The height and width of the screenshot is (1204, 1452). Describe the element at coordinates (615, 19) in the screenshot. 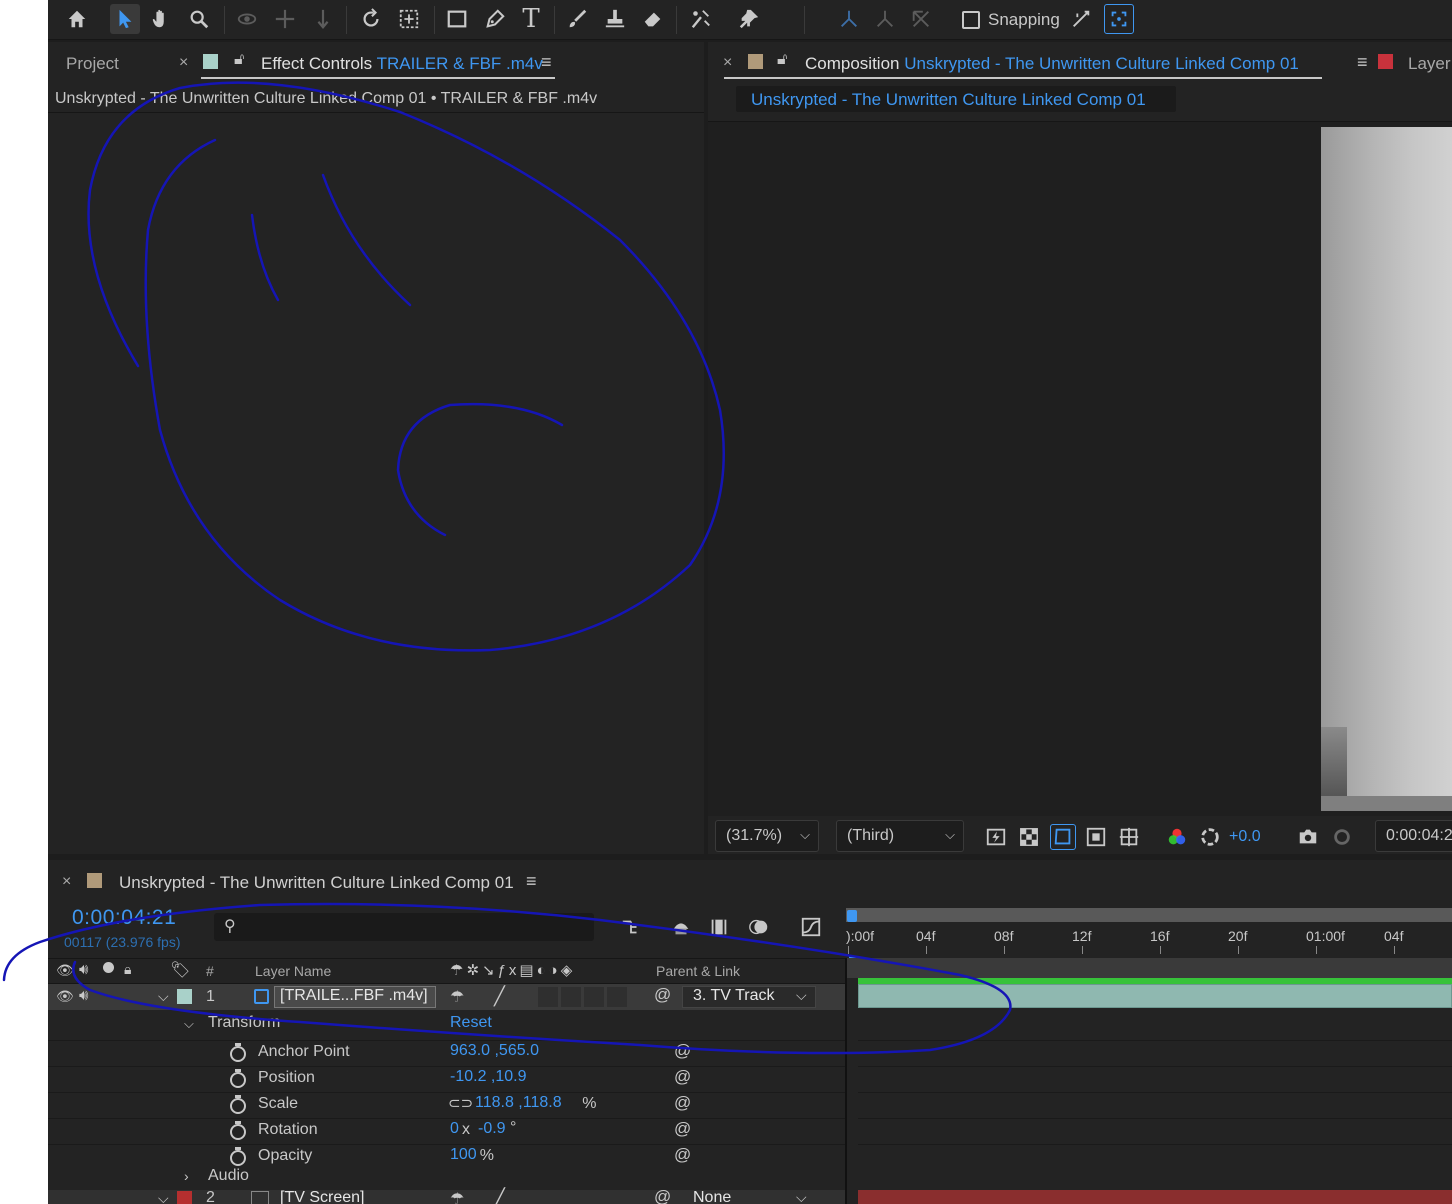

I see `clone-stamp-icon` at that location.